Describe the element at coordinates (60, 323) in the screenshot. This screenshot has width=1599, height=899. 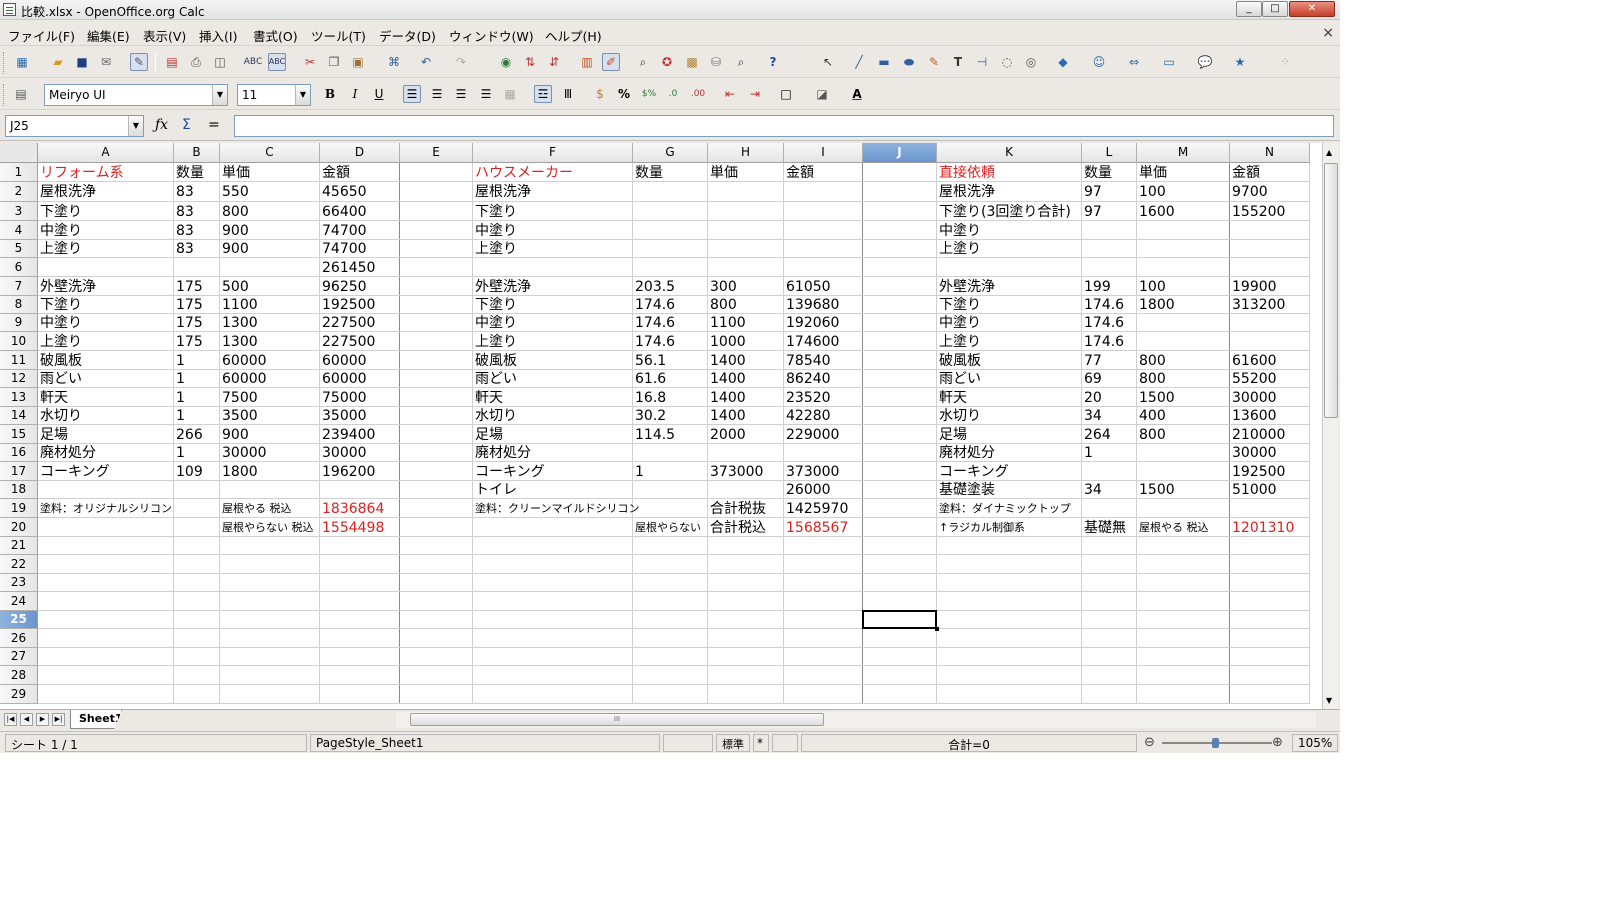
I see `cell-a9: 中塗り` at that location.